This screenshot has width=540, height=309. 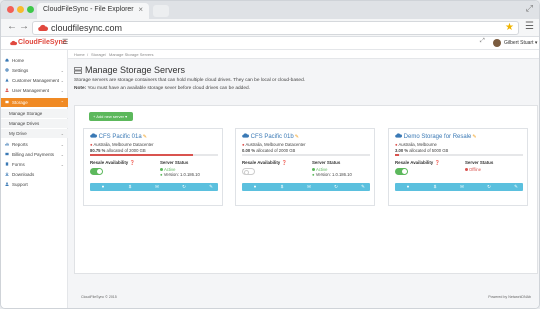 I want to click on sidebar-item-label: My Drive, so click(x=18, y=133).